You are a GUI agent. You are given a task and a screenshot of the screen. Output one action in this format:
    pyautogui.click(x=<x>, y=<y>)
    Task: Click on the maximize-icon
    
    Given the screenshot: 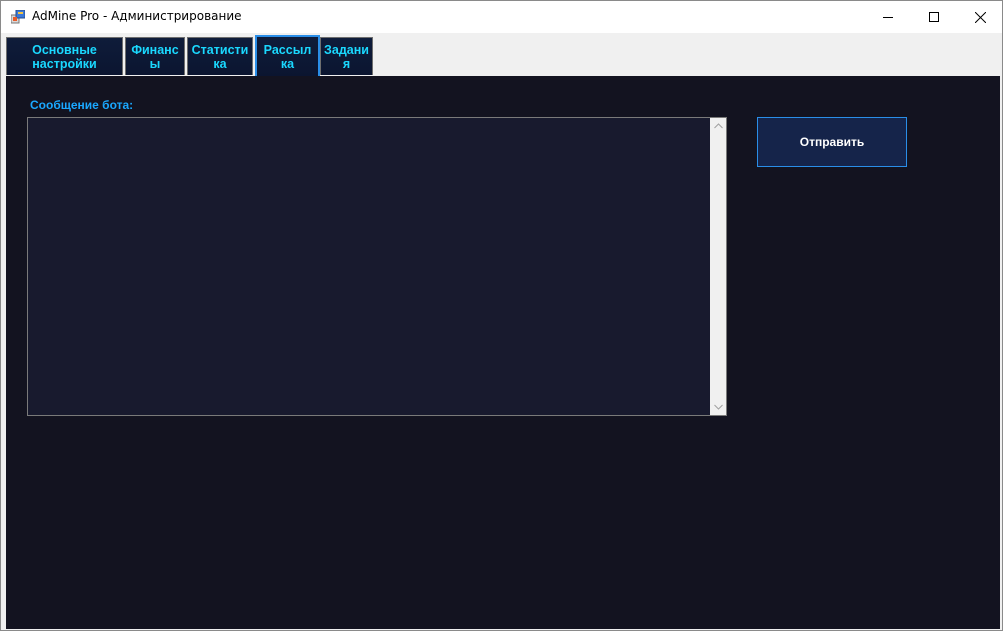 What is the action you would take?
    pyautogui.click(x=934, y=17)
    